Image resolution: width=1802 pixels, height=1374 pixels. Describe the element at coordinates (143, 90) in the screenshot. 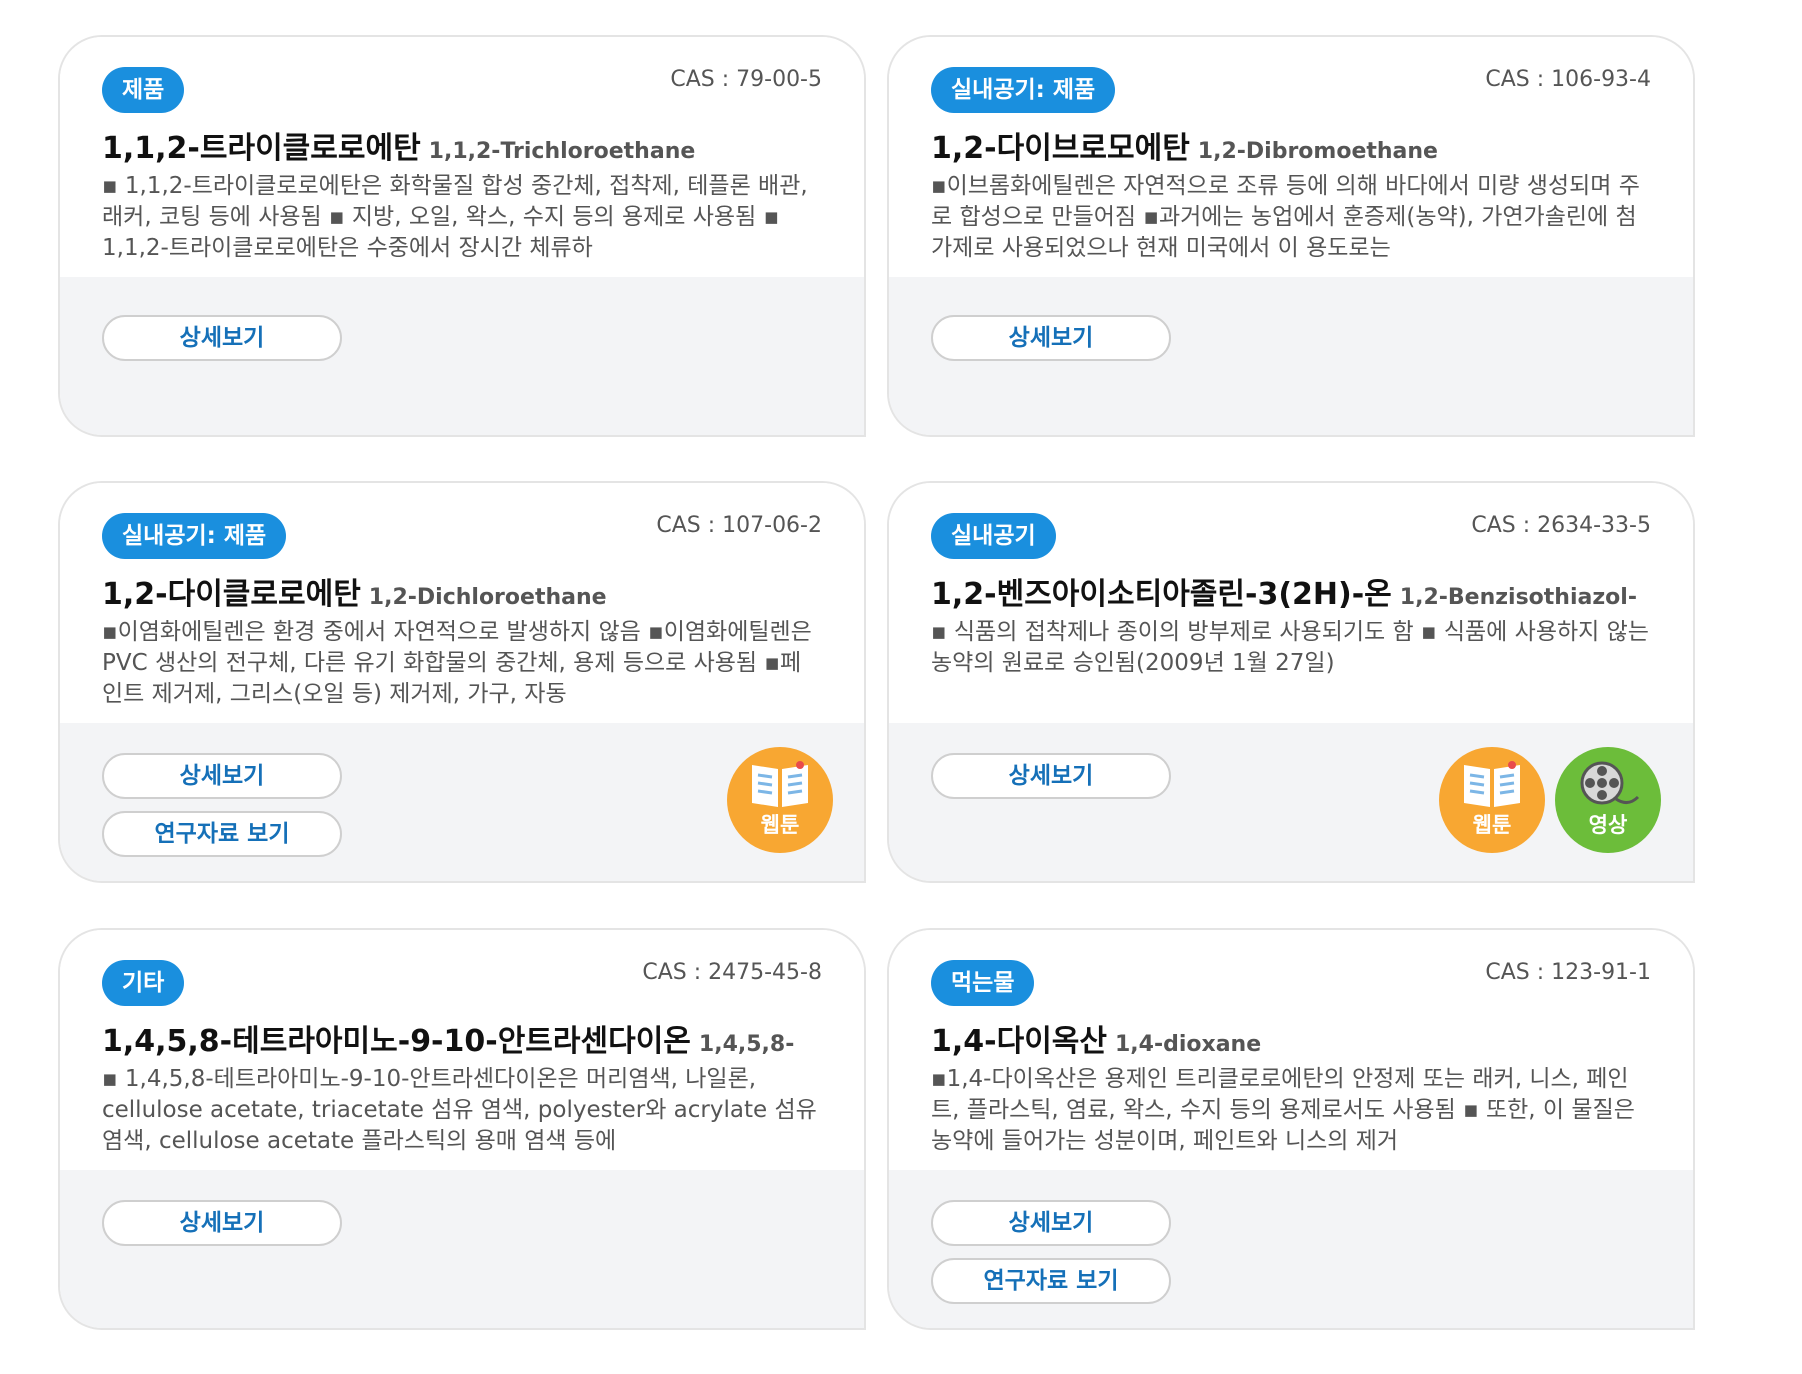

I see `category-tag: 제품` at that location.